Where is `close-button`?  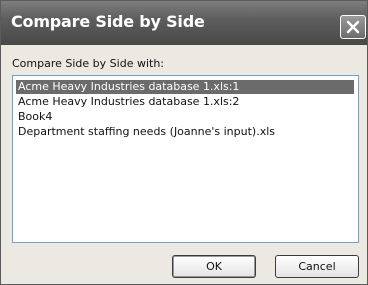
close-button is located at coordinates (353, 27).